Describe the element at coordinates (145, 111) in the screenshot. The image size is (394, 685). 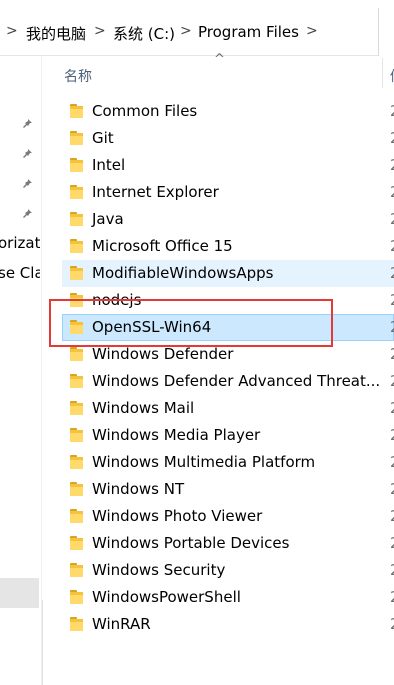
I see `file-name: Common Files` at that location.